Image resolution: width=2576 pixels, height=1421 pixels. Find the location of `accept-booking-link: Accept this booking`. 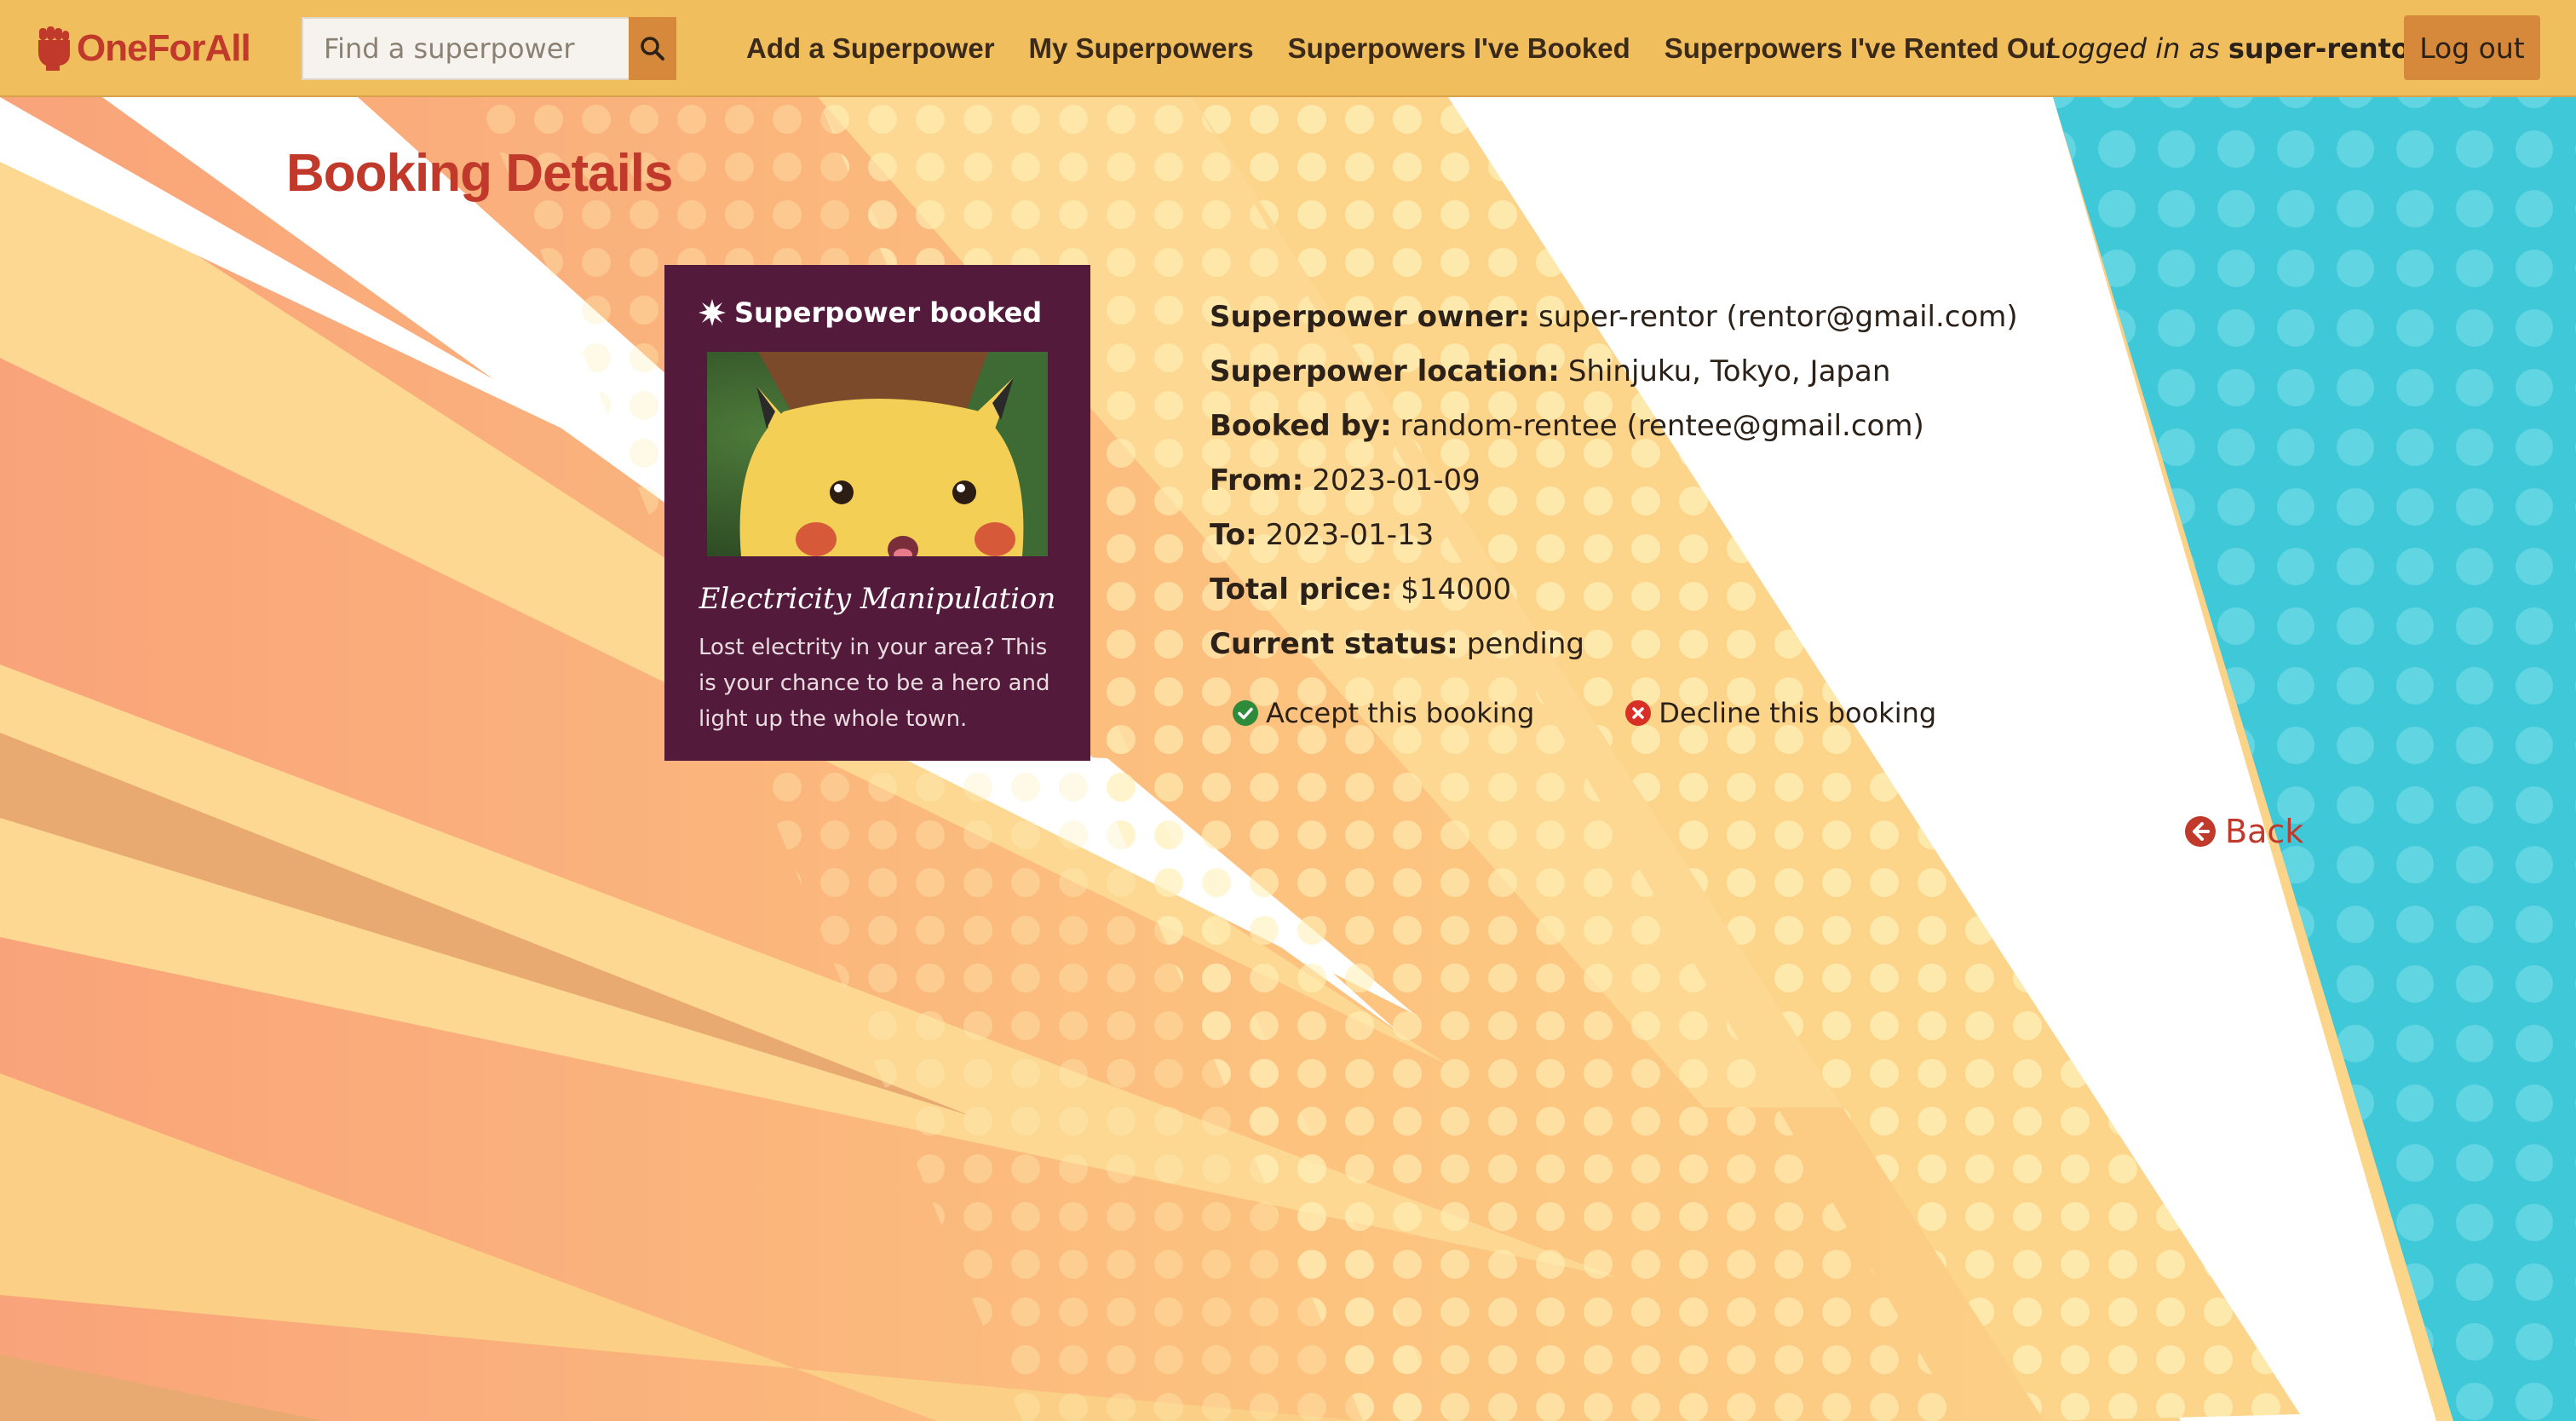

accept-booking-link: Accept this booking is located at coordinates (1383, 713).